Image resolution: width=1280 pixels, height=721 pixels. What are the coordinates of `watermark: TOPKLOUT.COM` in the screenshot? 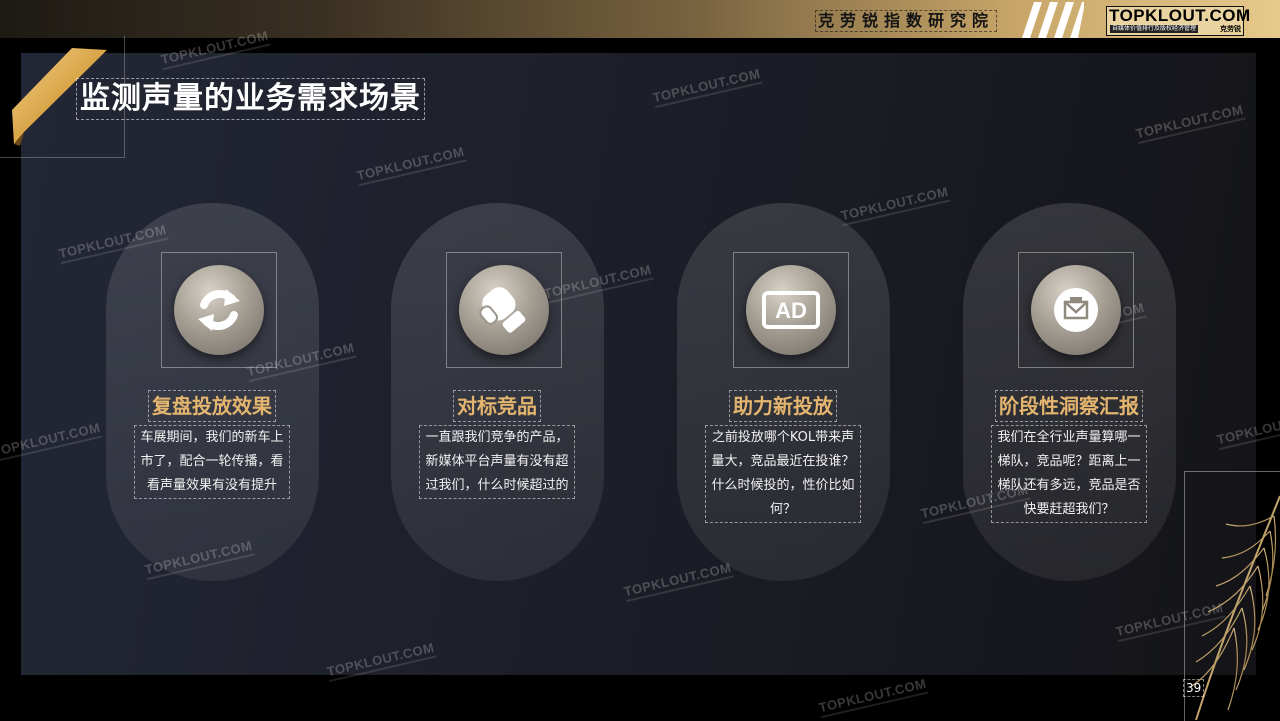 It's located at (872, 697).